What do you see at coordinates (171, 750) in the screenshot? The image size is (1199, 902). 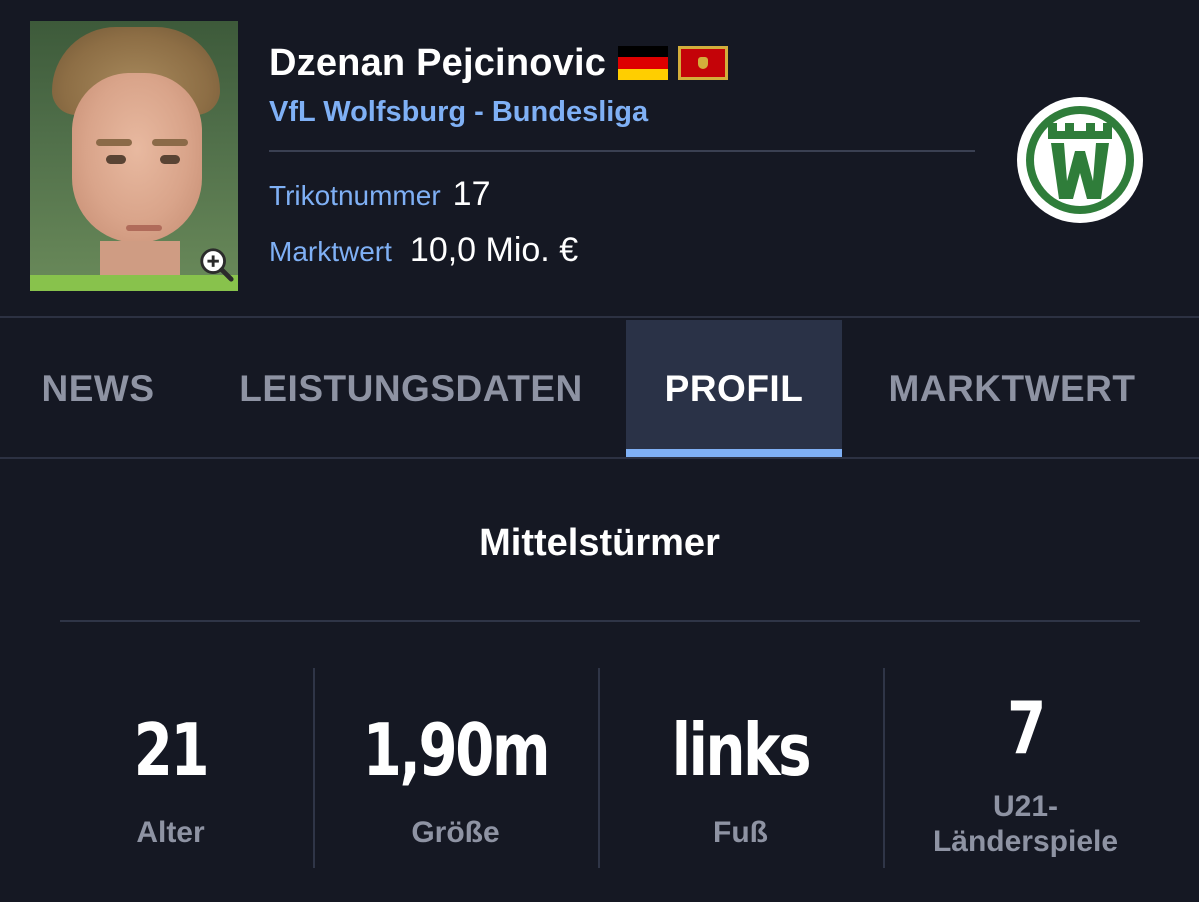 I see `stat-age-value: 21` at bounding box center [171, 750].